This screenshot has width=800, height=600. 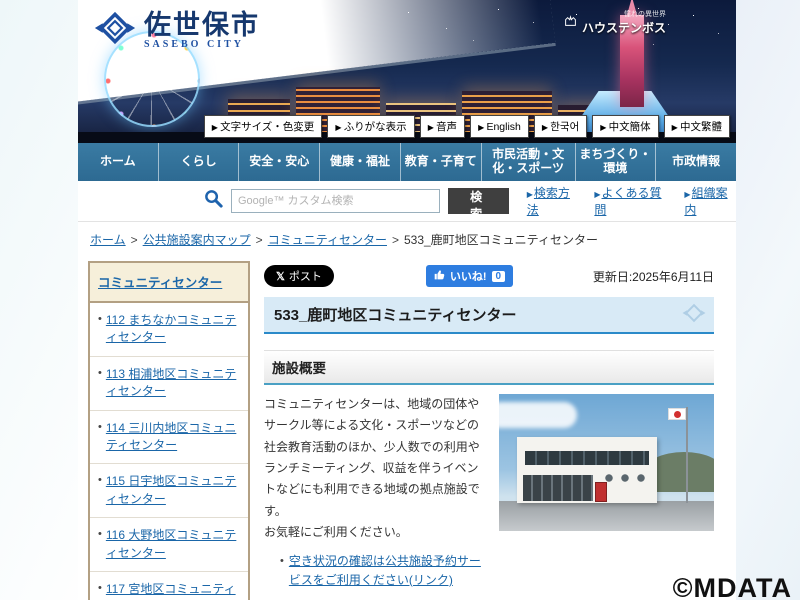 I want to click on like-button: いいね! 0, so click(x=469, y=276).